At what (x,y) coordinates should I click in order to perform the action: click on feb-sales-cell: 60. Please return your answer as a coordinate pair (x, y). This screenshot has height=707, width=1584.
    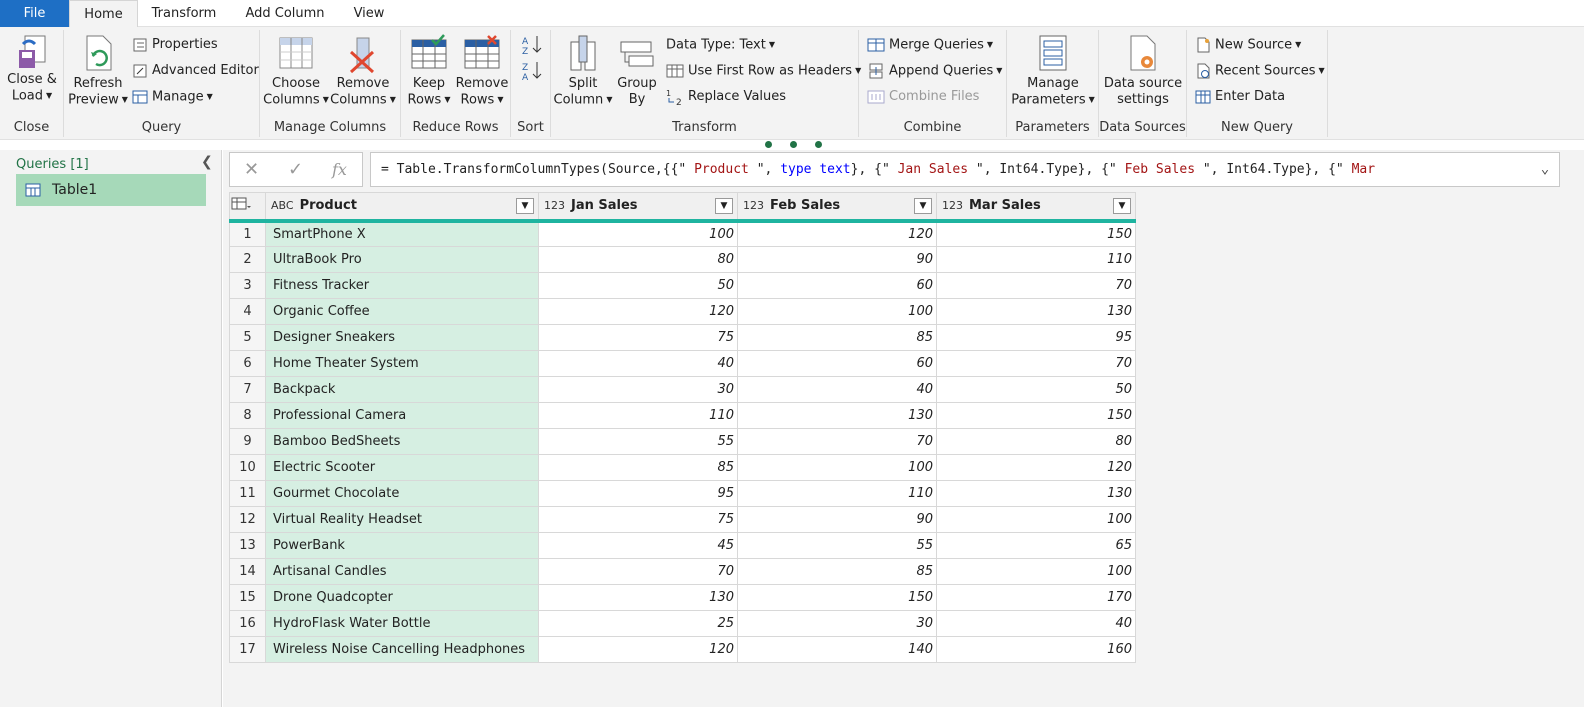
    Looking at the image, I should click on (837, 363).